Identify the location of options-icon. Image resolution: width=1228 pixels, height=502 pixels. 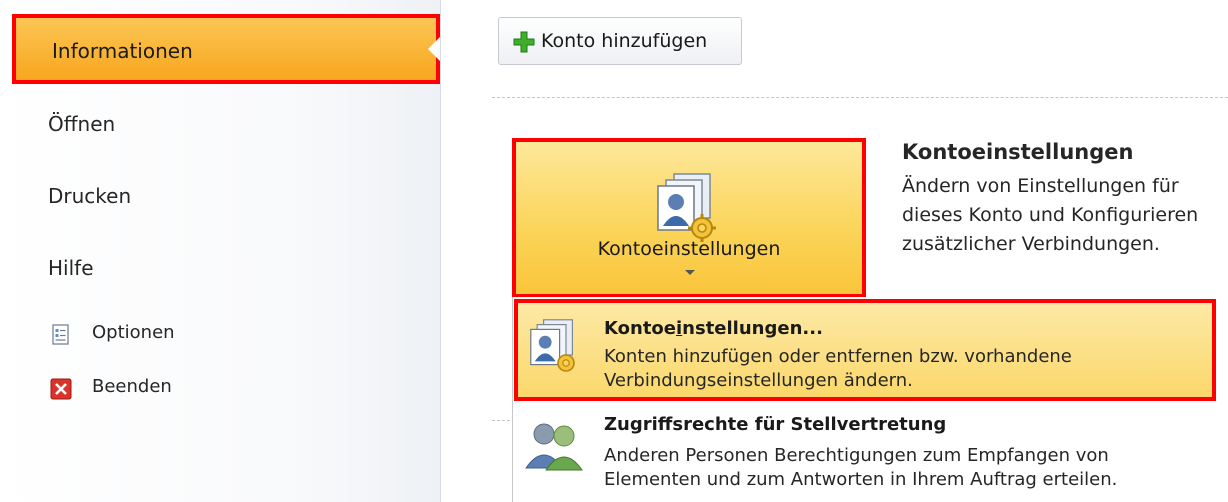
(60, 334).